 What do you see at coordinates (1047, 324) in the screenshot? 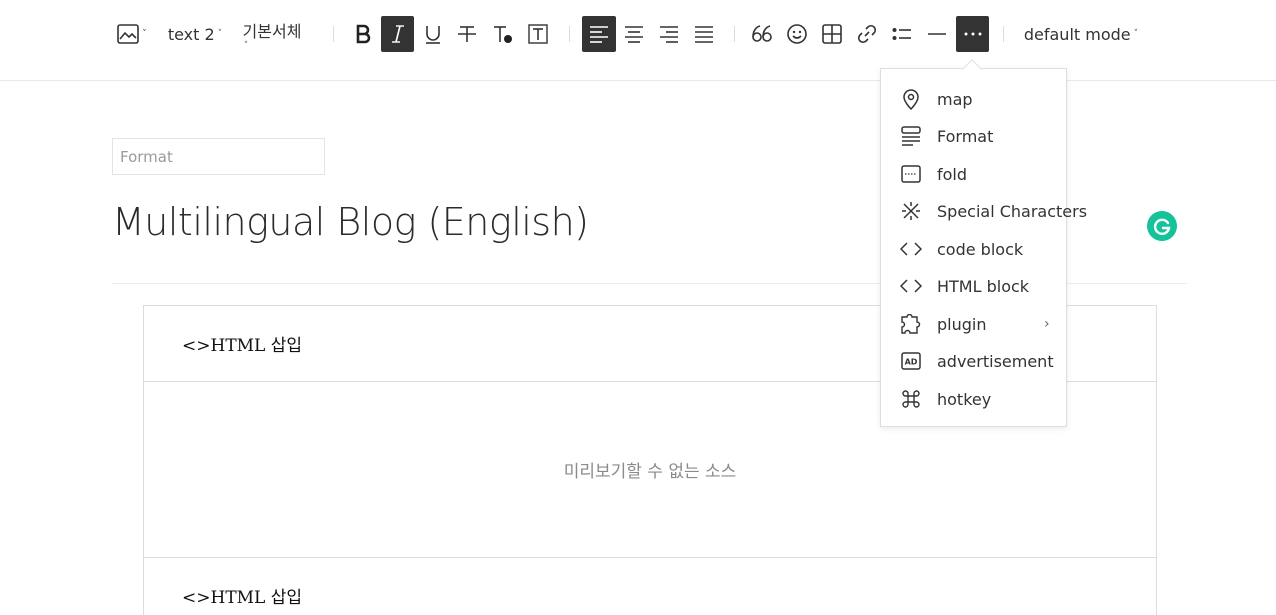
I see `chevron-right-icon: ›` at bounding box center [1047, 324].